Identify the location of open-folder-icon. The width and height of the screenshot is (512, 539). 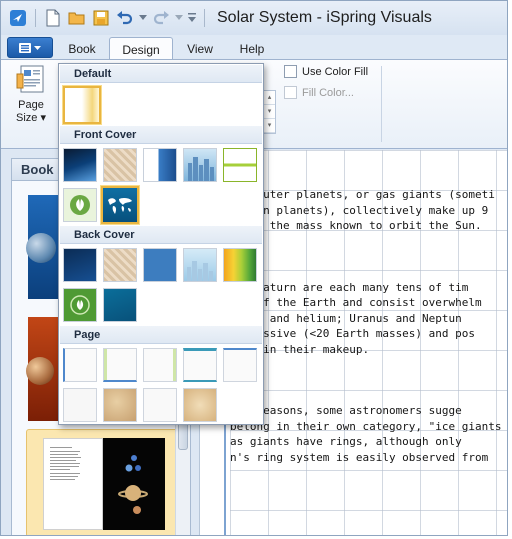
(77, 18).